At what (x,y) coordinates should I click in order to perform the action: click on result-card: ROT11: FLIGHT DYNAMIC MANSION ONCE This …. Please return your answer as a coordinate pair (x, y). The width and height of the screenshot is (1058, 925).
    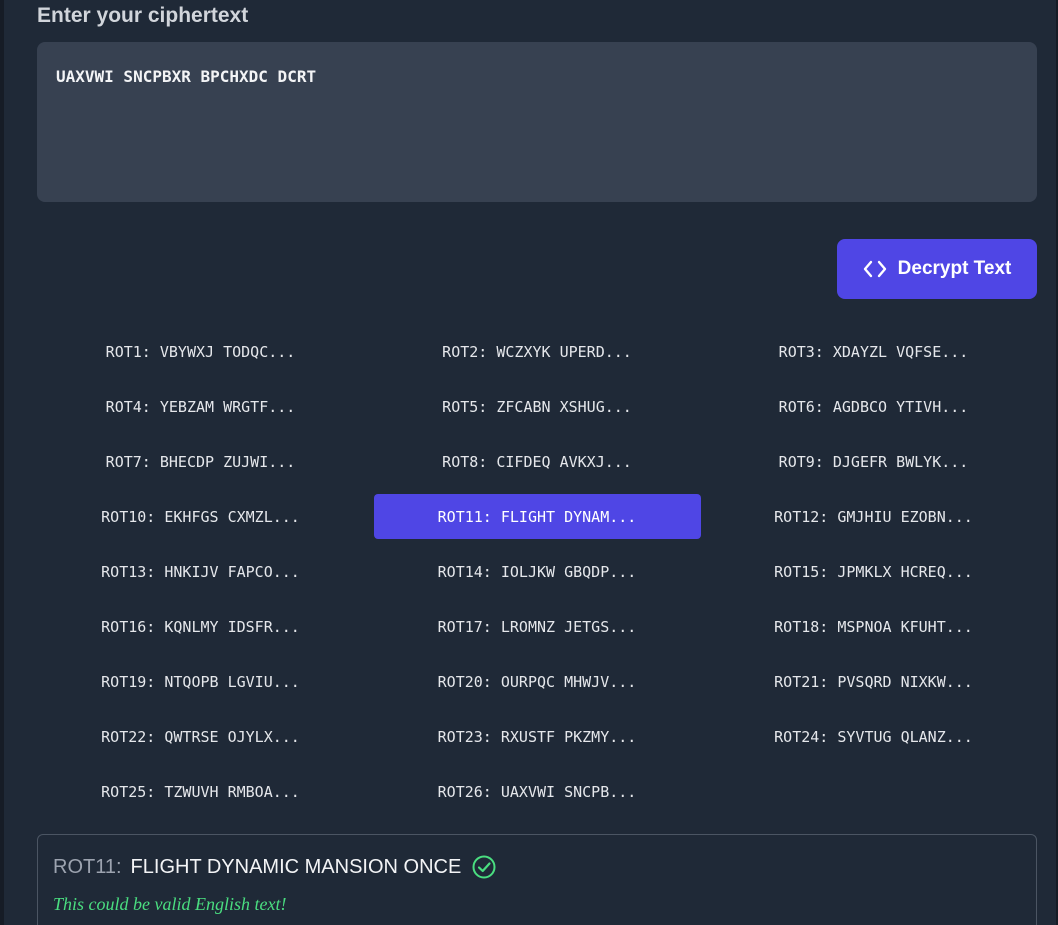
    Looking at the image, I should click on (537, 879).